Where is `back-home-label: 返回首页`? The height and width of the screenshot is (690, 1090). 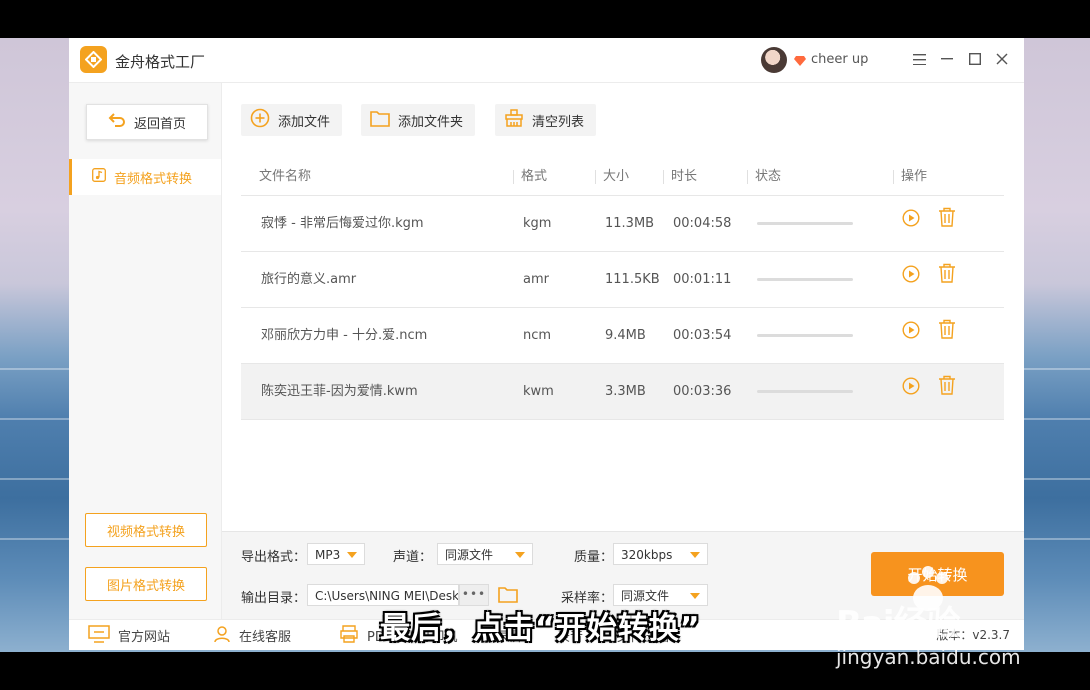 back-home-label: 返回首页 is located at coordinates (159, 124).